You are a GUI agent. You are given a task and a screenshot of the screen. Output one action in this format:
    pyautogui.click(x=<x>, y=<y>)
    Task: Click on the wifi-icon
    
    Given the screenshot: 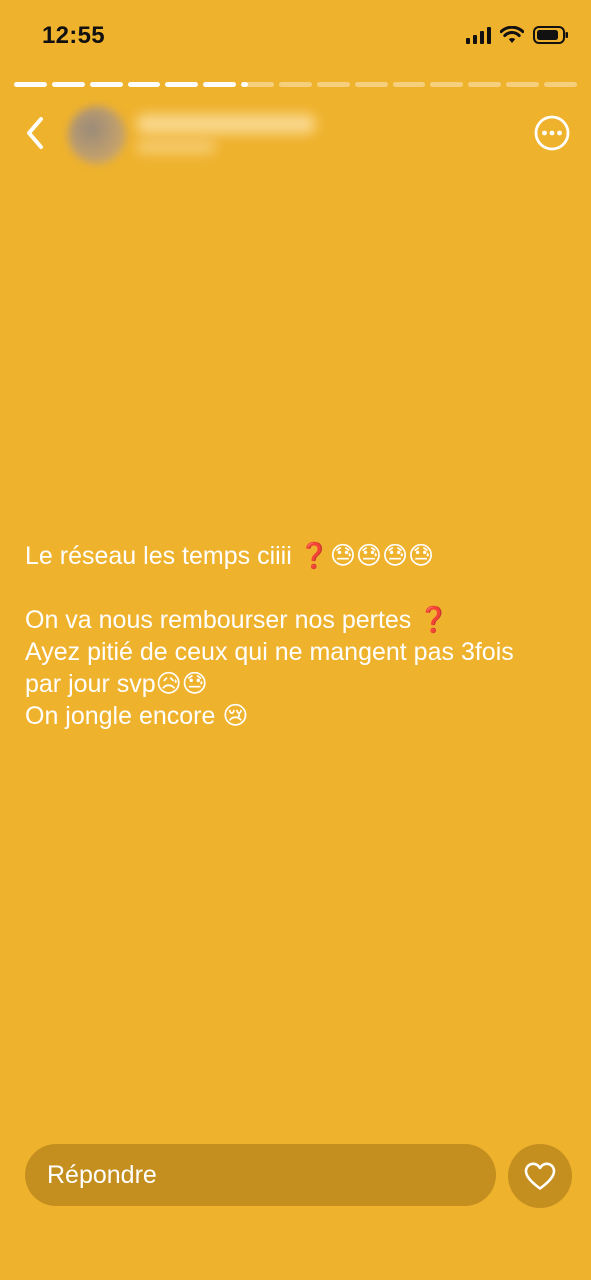 What is the action you would take?
    pyautogui.click(x=512, y=34)
    